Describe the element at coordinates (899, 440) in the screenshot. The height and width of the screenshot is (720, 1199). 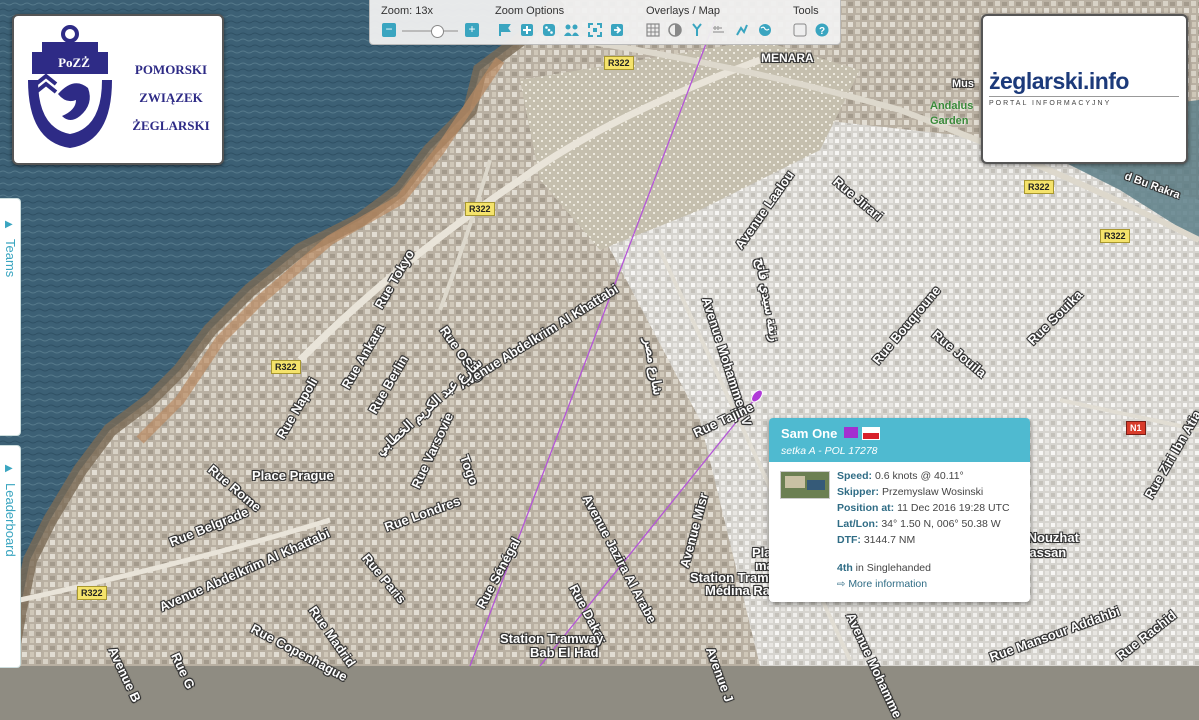
I see `popup-header: Sam One setka A - POL 17278` at that location.